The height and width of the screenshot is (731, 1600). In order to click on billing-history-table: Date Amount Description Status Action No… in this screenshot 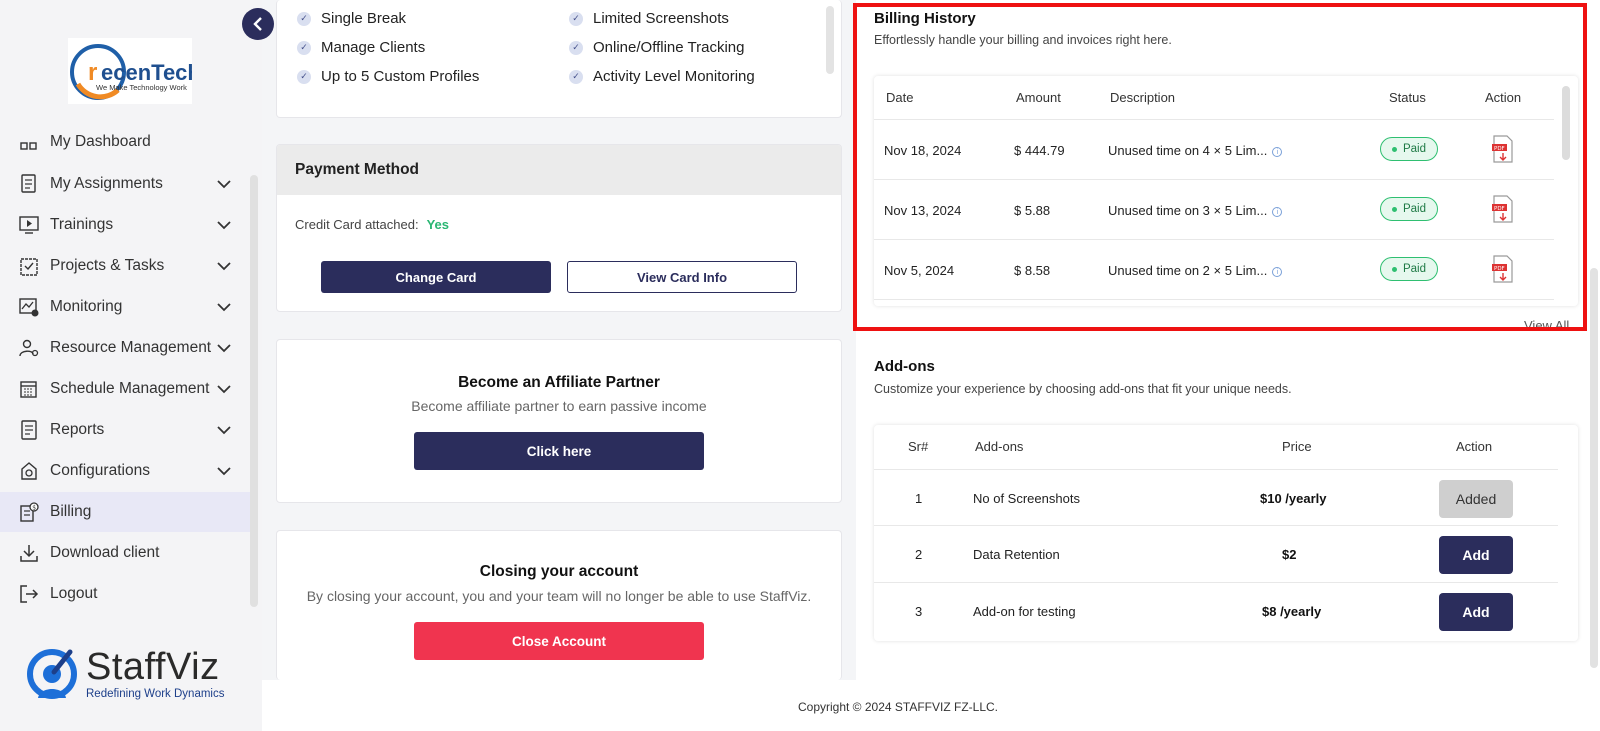, I will do `click(1226, 191)`.